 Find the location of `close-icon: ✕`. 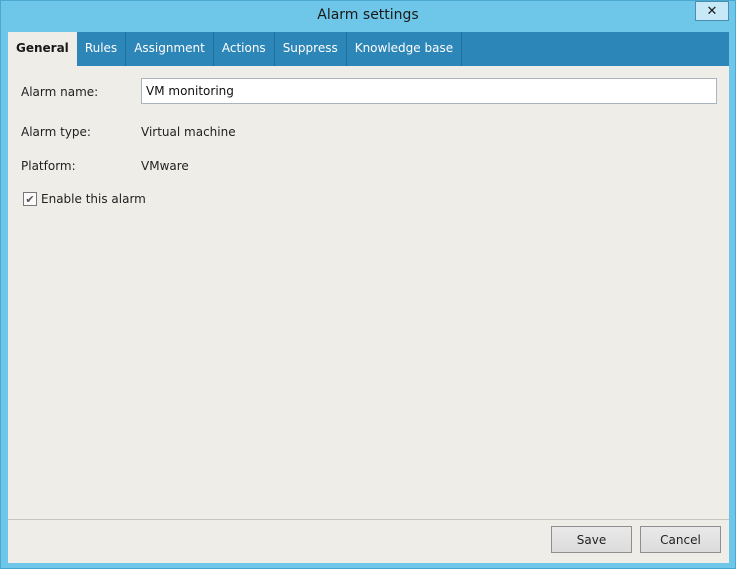

close-icon: ✕ is located at coordinates (712, 11).